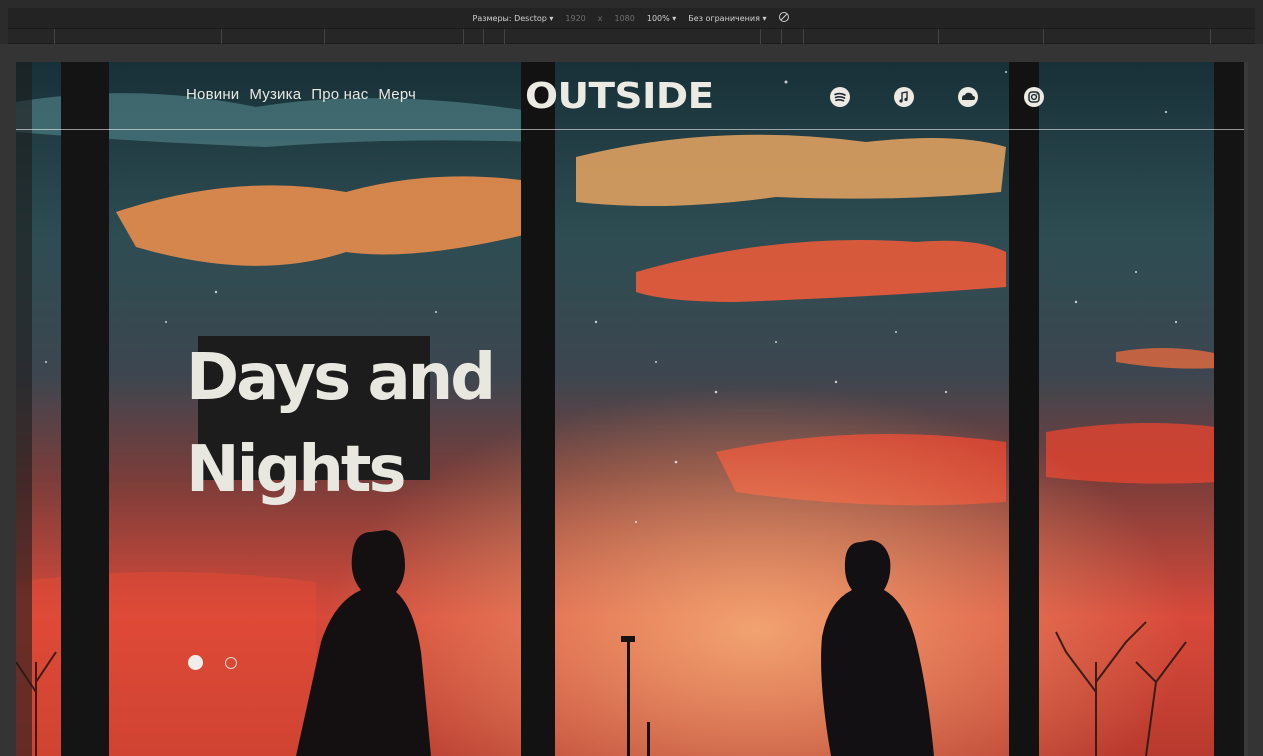 This screenshot has height=756, width=1263. I want to click on apple-music-icon, so click(904, 97).